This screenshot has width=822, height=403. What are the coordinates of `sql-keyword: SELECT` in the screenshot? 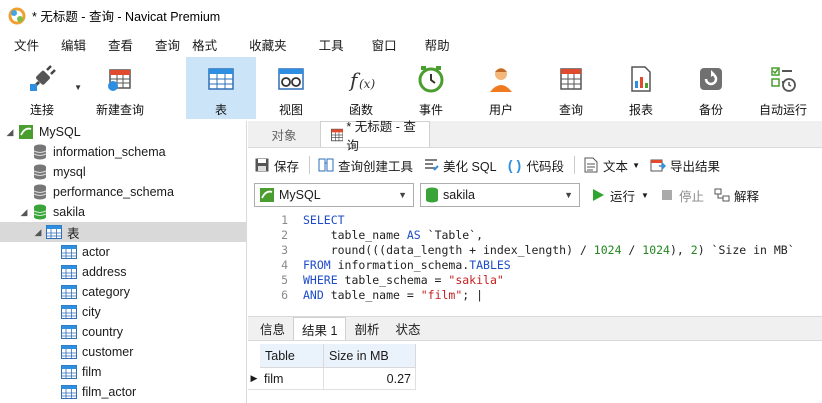 It's located at (324, 220).